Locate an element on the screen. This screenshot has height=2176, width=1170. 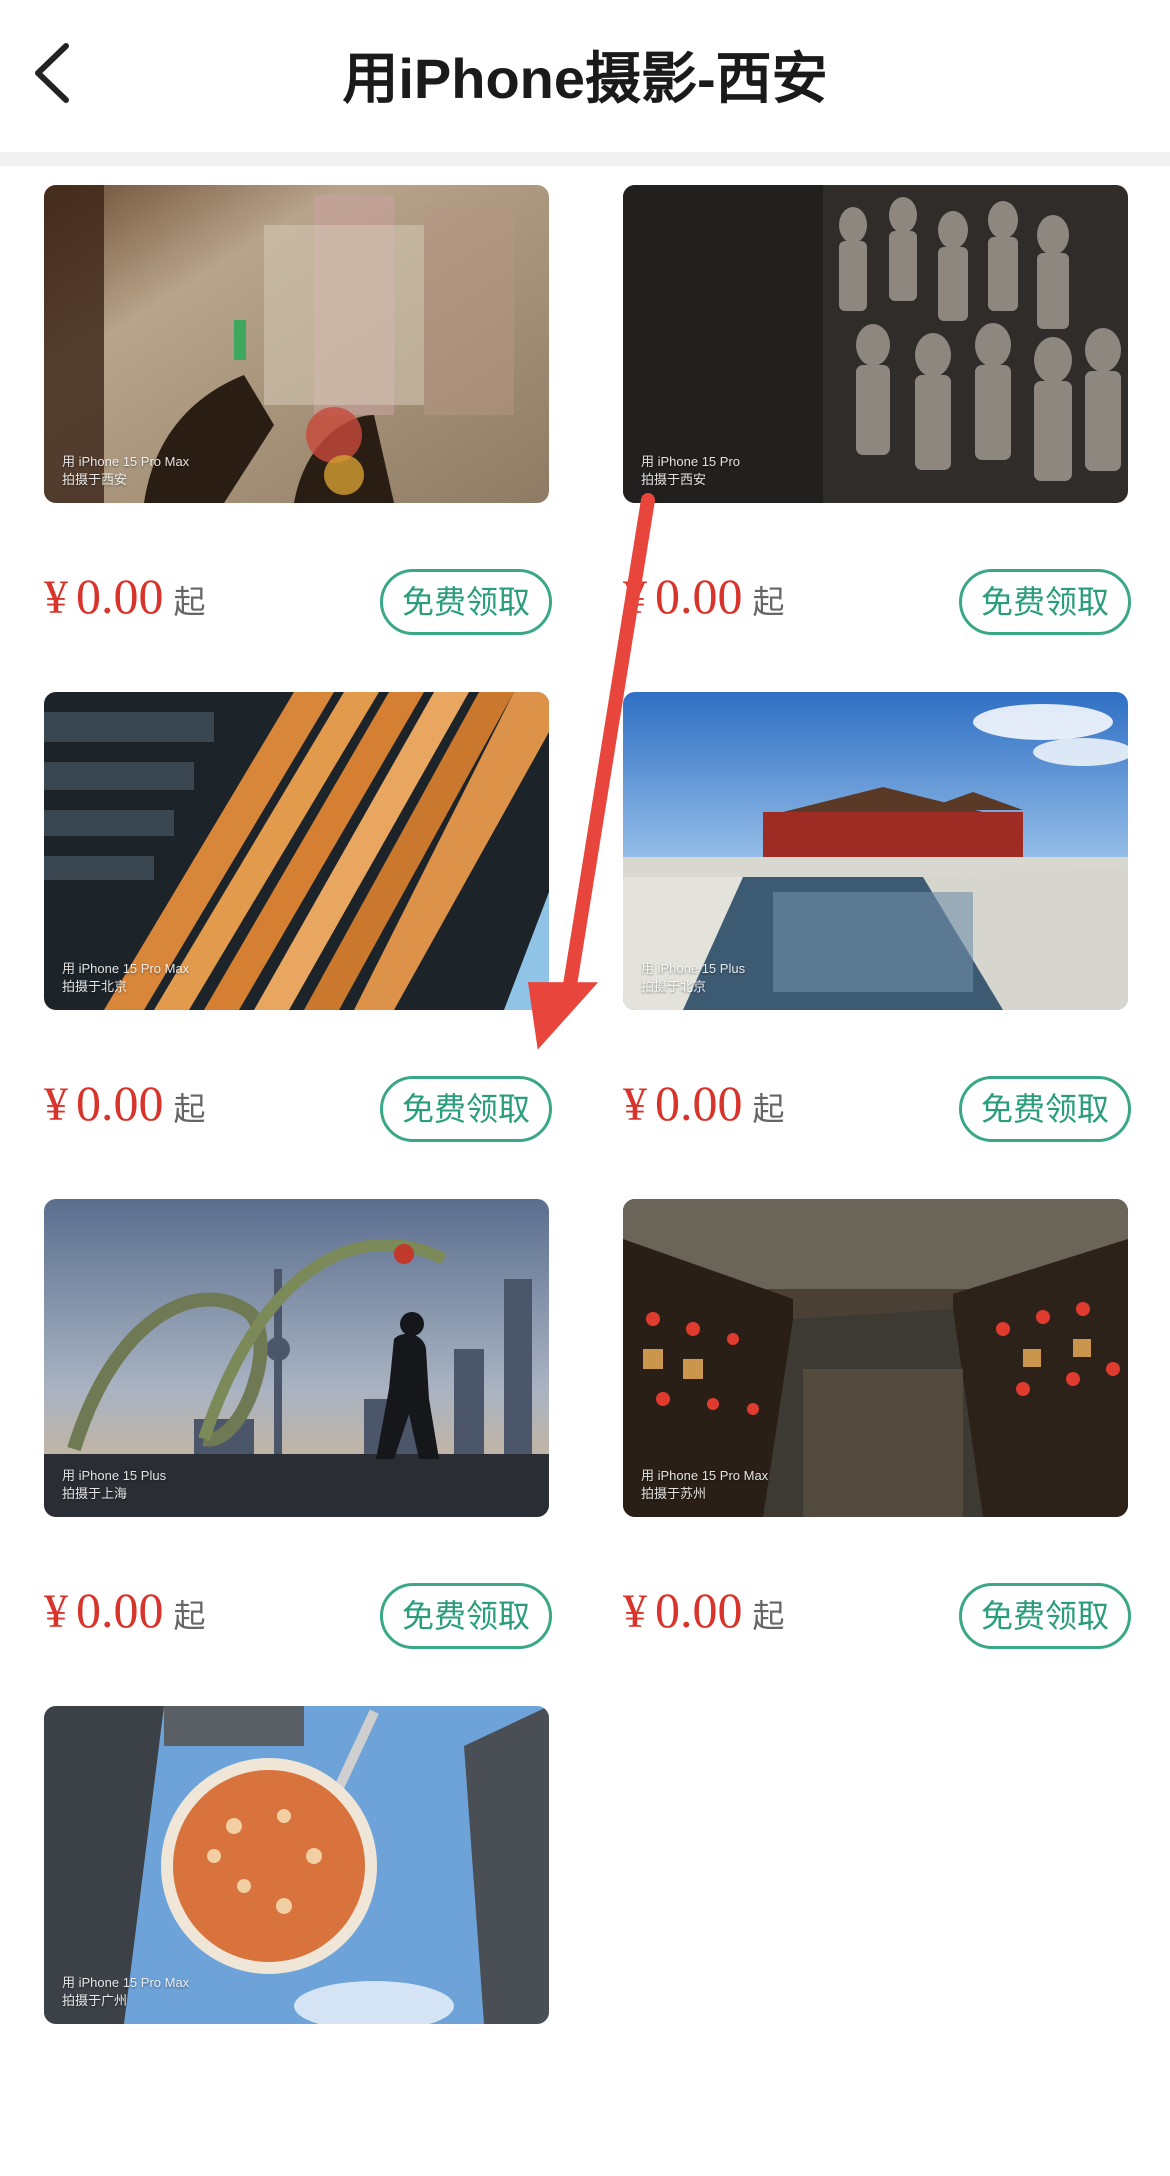
photo-card: 用 iPhone 15 Plus 拍摄于北京 ¥ 0.00 起 免费领取 is located at coordinates (877, 927).